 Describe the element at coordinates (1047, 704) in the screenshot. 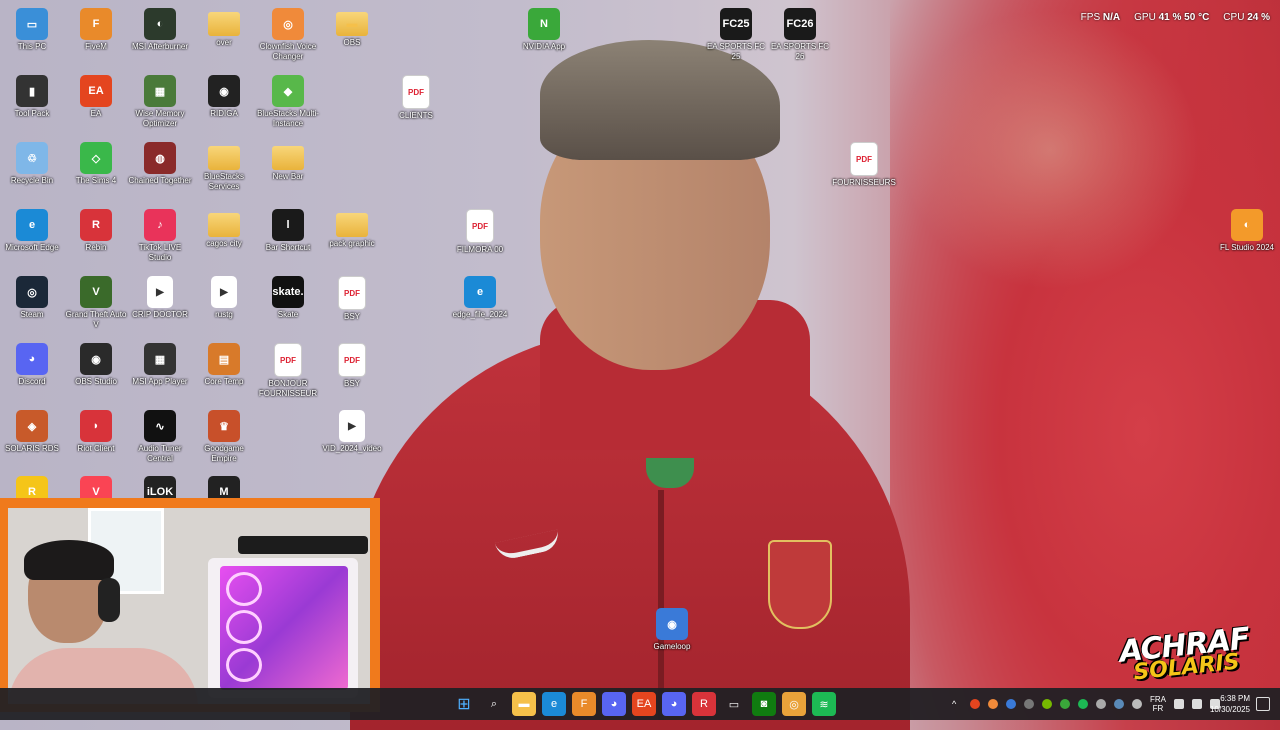

I see `nvidia-tray-icon` at that location.